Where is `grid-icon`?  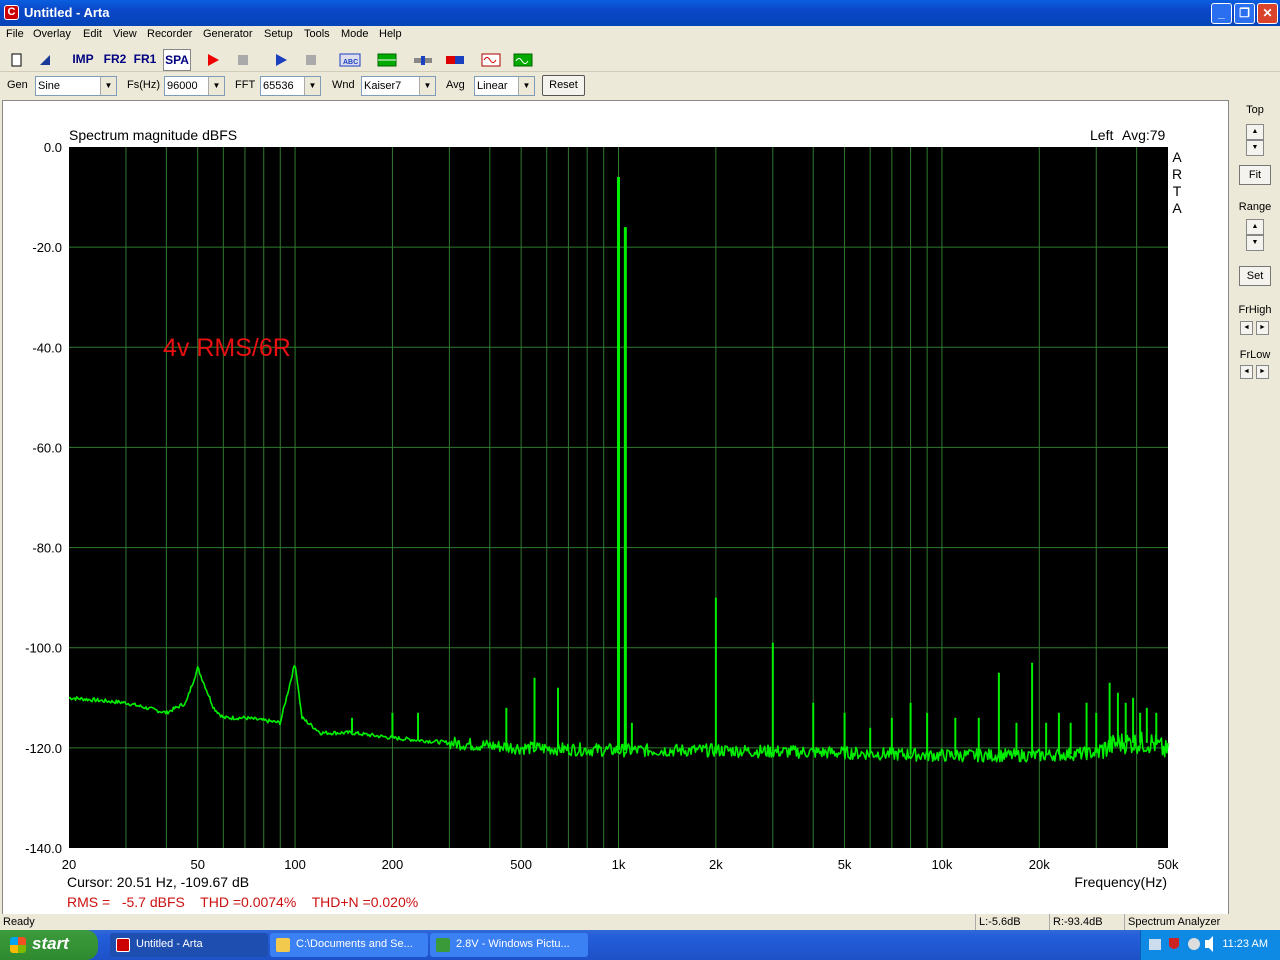 grid-icon is located at coordinates (387, 60).